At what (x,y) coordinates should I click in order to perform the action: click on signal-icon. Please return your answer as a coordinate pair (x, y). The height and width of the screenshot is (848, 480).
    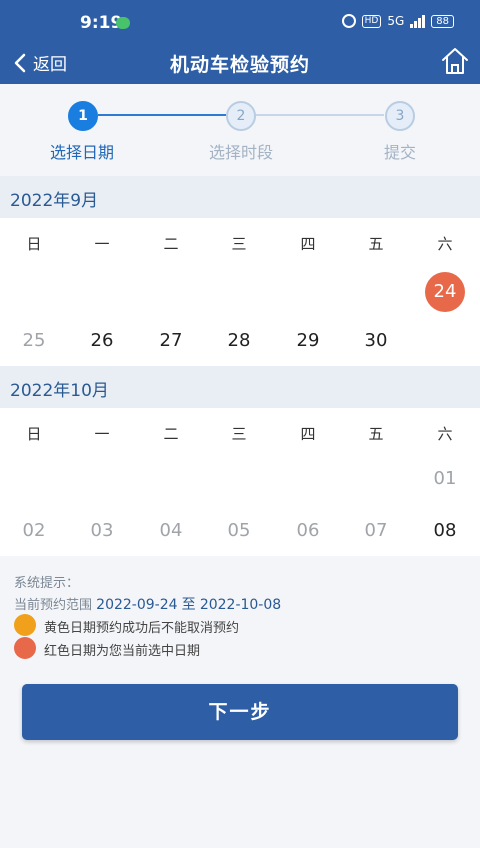
    Looking at the image, I should click on (418, 21).